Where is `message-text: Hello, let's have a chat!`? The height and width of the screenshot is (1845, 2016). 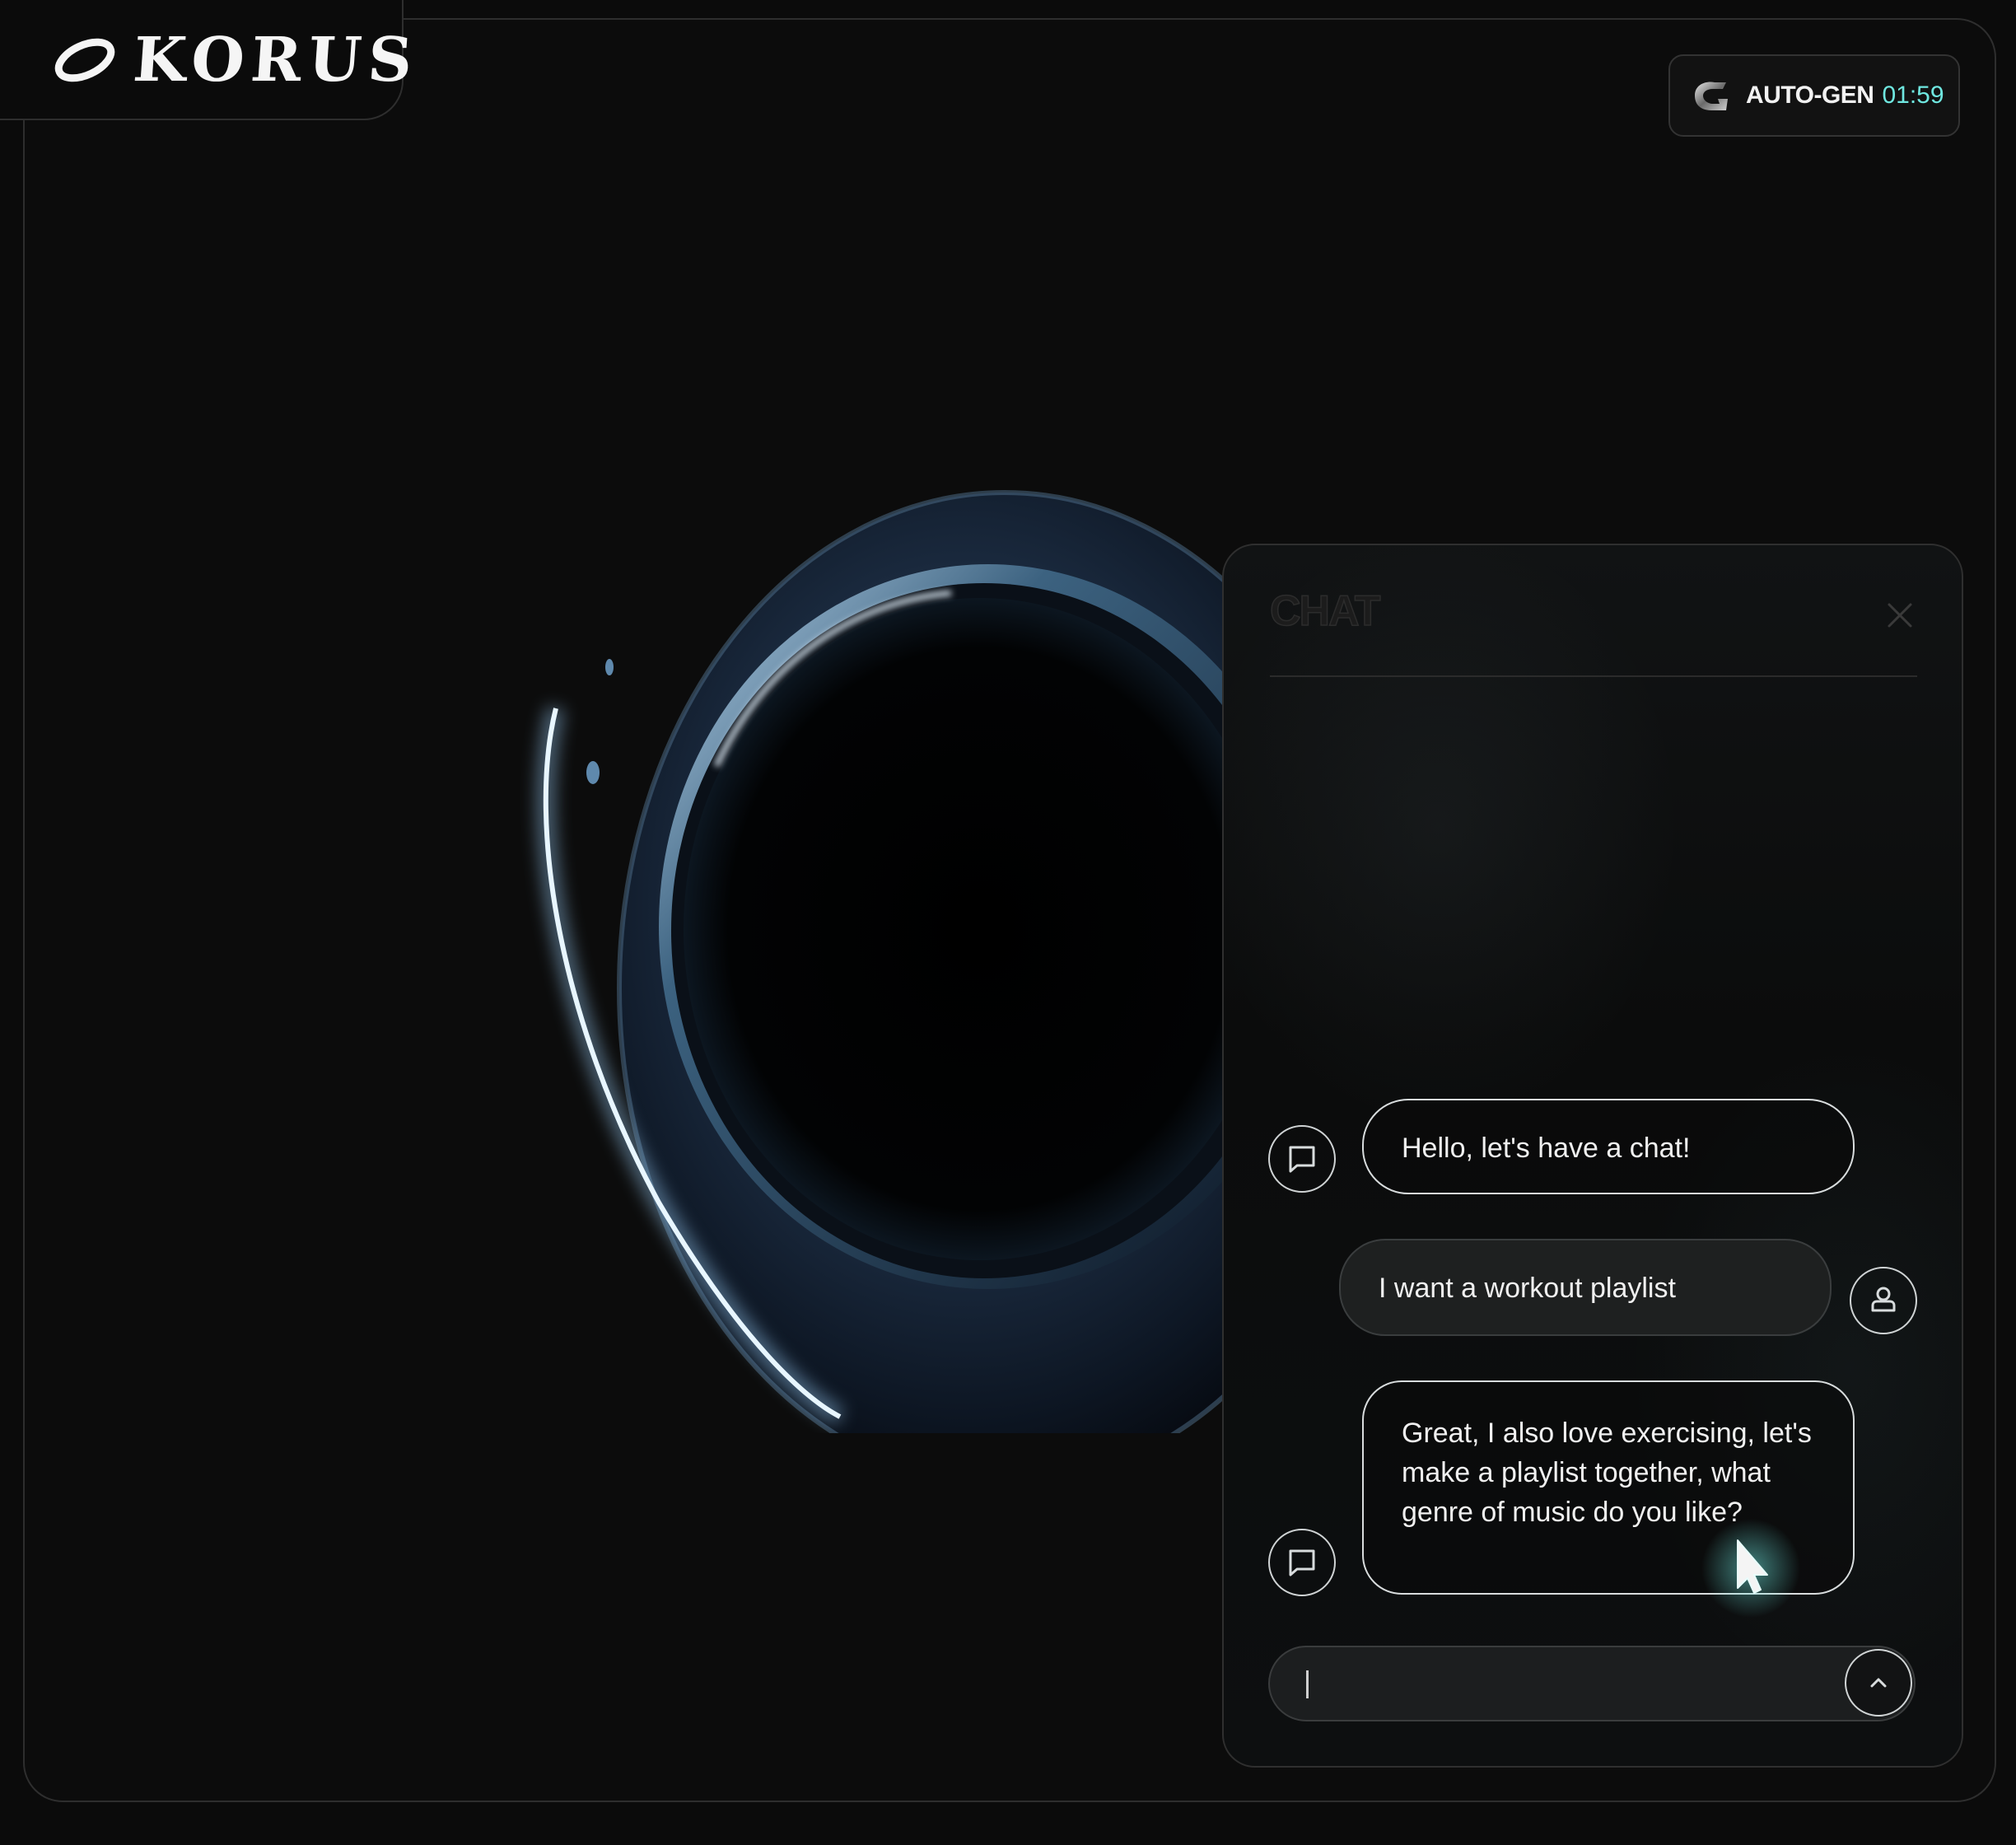
message-text: Hello, let's have a chat! is located at coordinates (1546, 1148).